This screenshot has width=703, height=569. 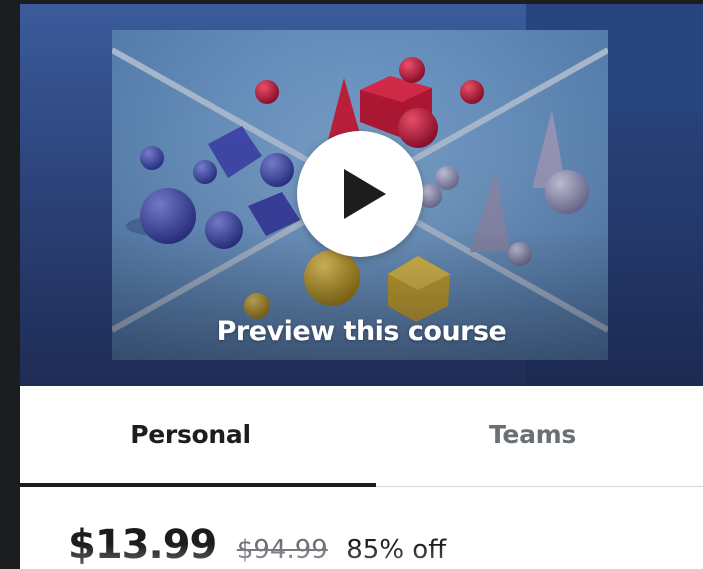 I want to click on preview-label: Preview this course, so click(x=361, y=331).